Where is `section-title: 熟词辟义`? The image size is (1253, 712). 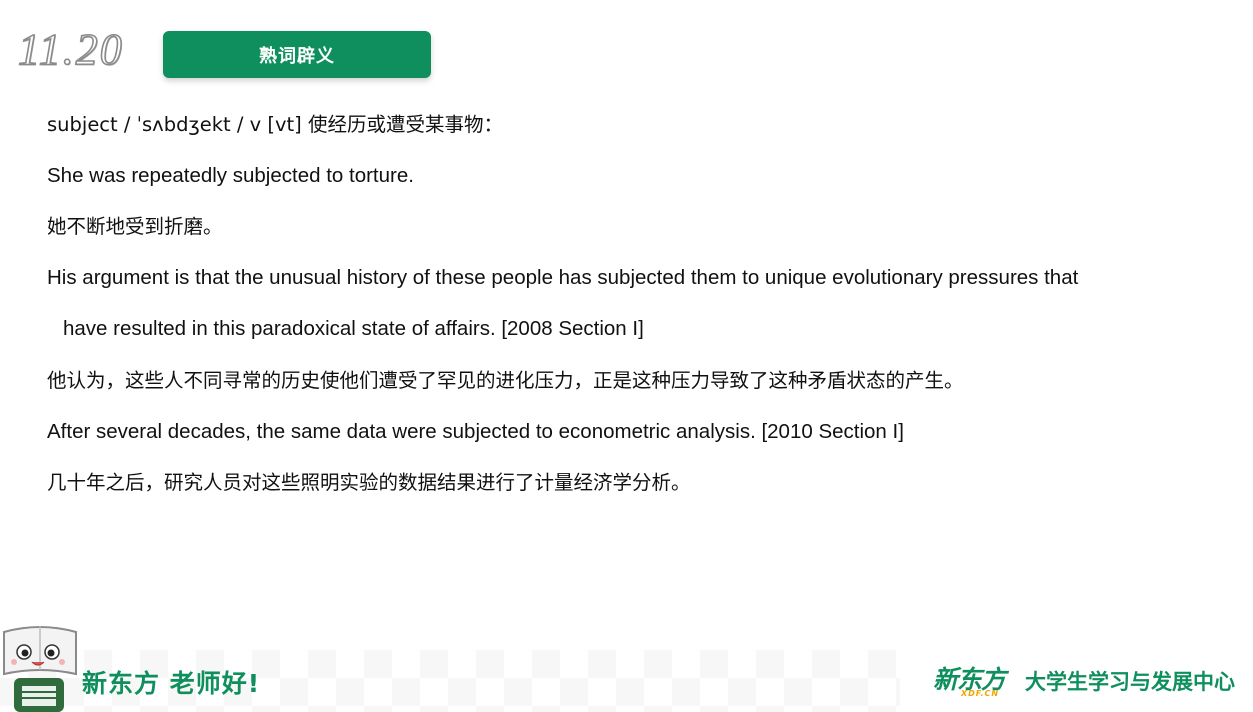
section-title: 熟词辟义 is located at coordinates (297, 56).